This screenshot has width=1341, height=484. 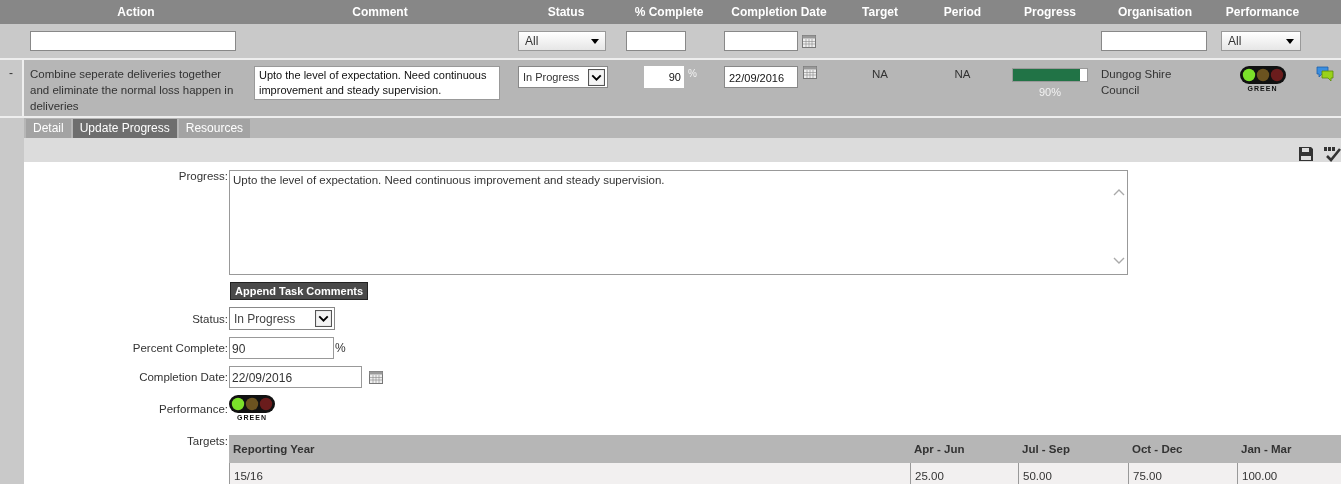 I want to click on table-header: Apr - Jun, so click(x=939, y=449).